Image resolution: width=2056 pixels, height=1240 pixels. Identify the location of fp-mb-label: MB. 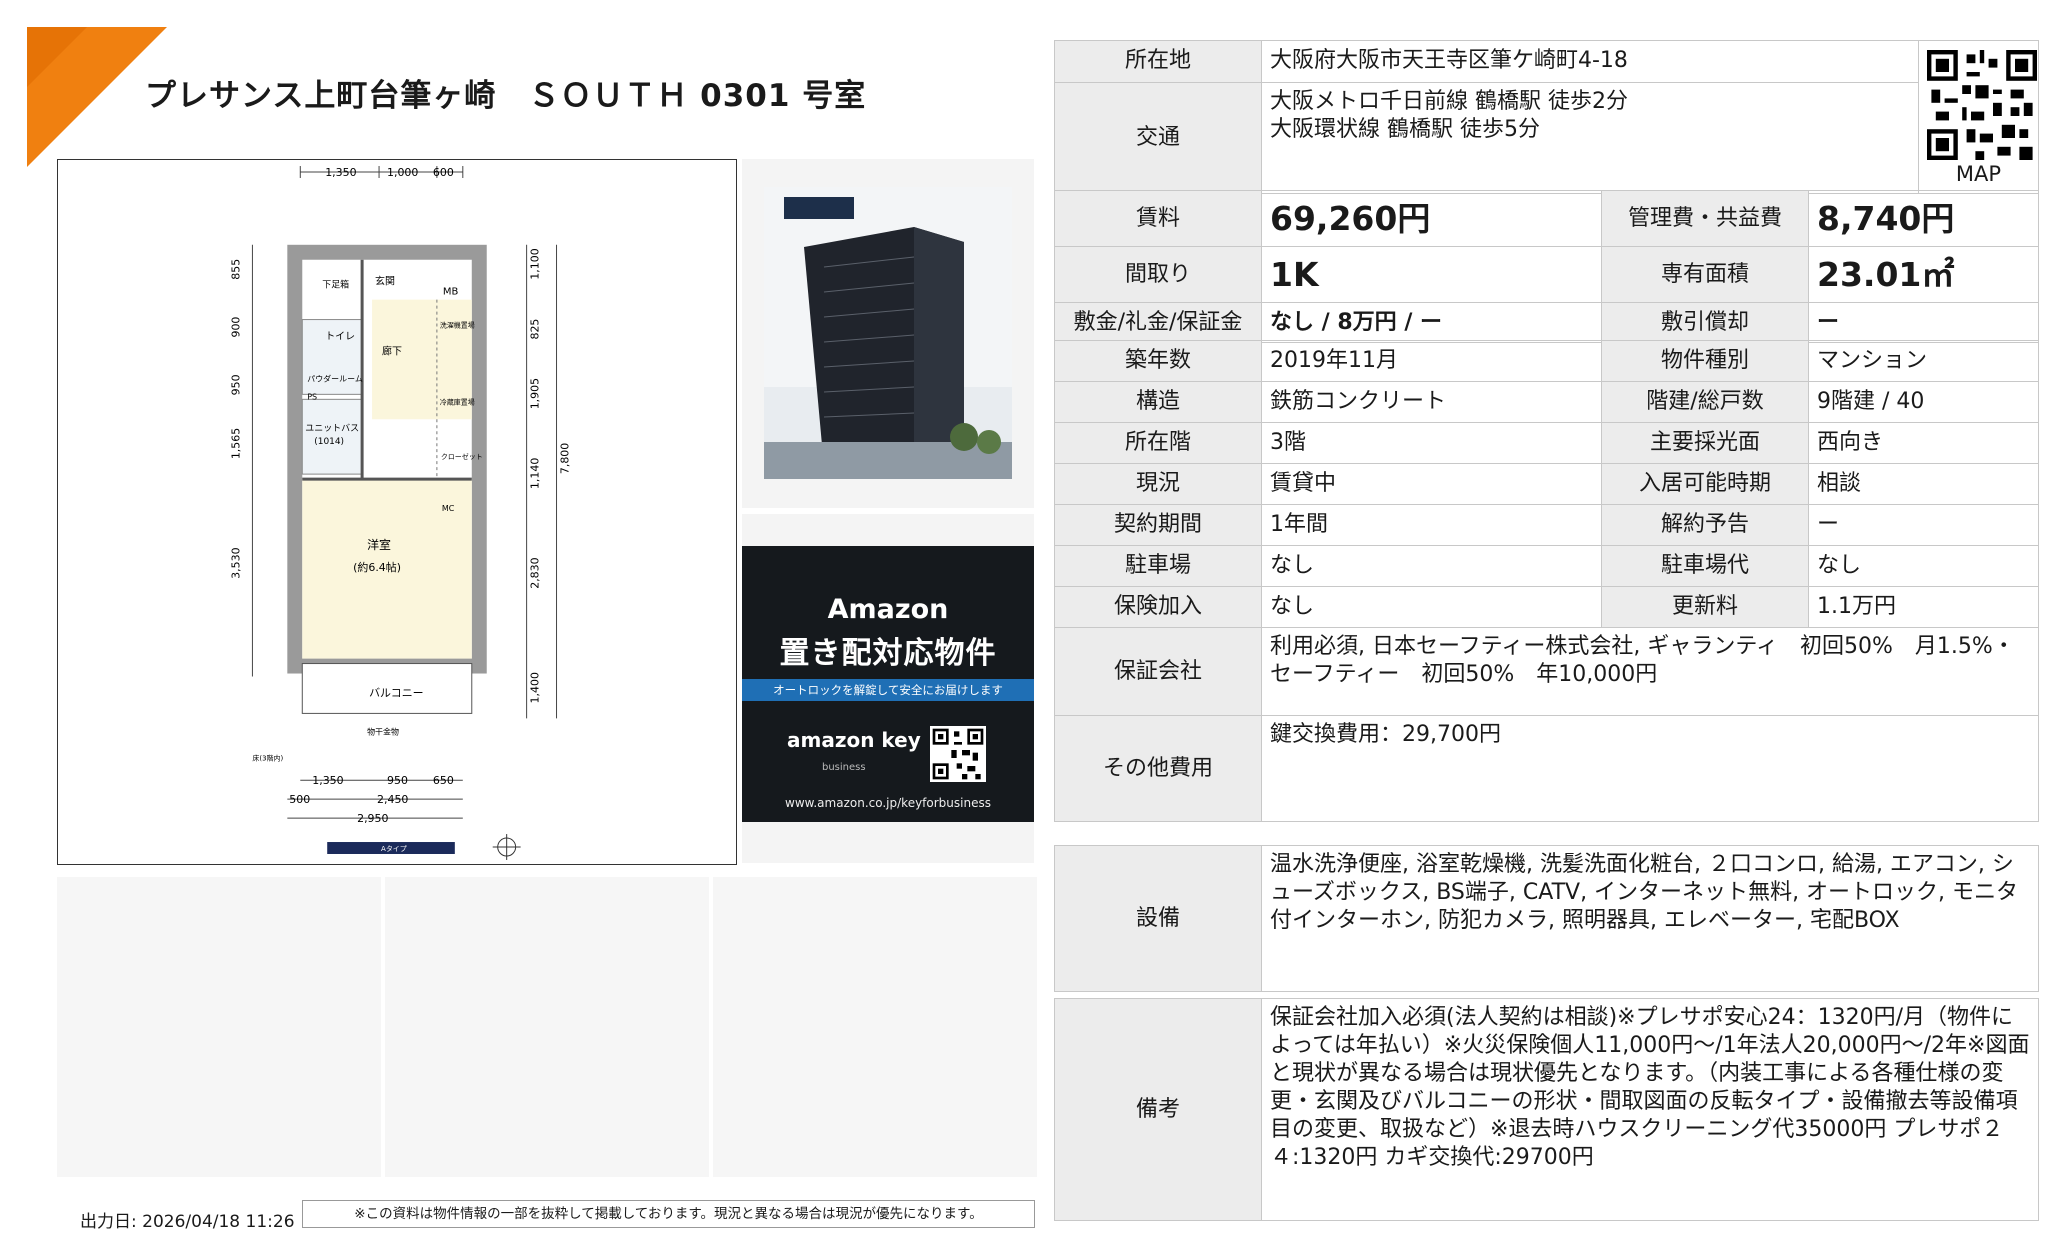
(451, 292).